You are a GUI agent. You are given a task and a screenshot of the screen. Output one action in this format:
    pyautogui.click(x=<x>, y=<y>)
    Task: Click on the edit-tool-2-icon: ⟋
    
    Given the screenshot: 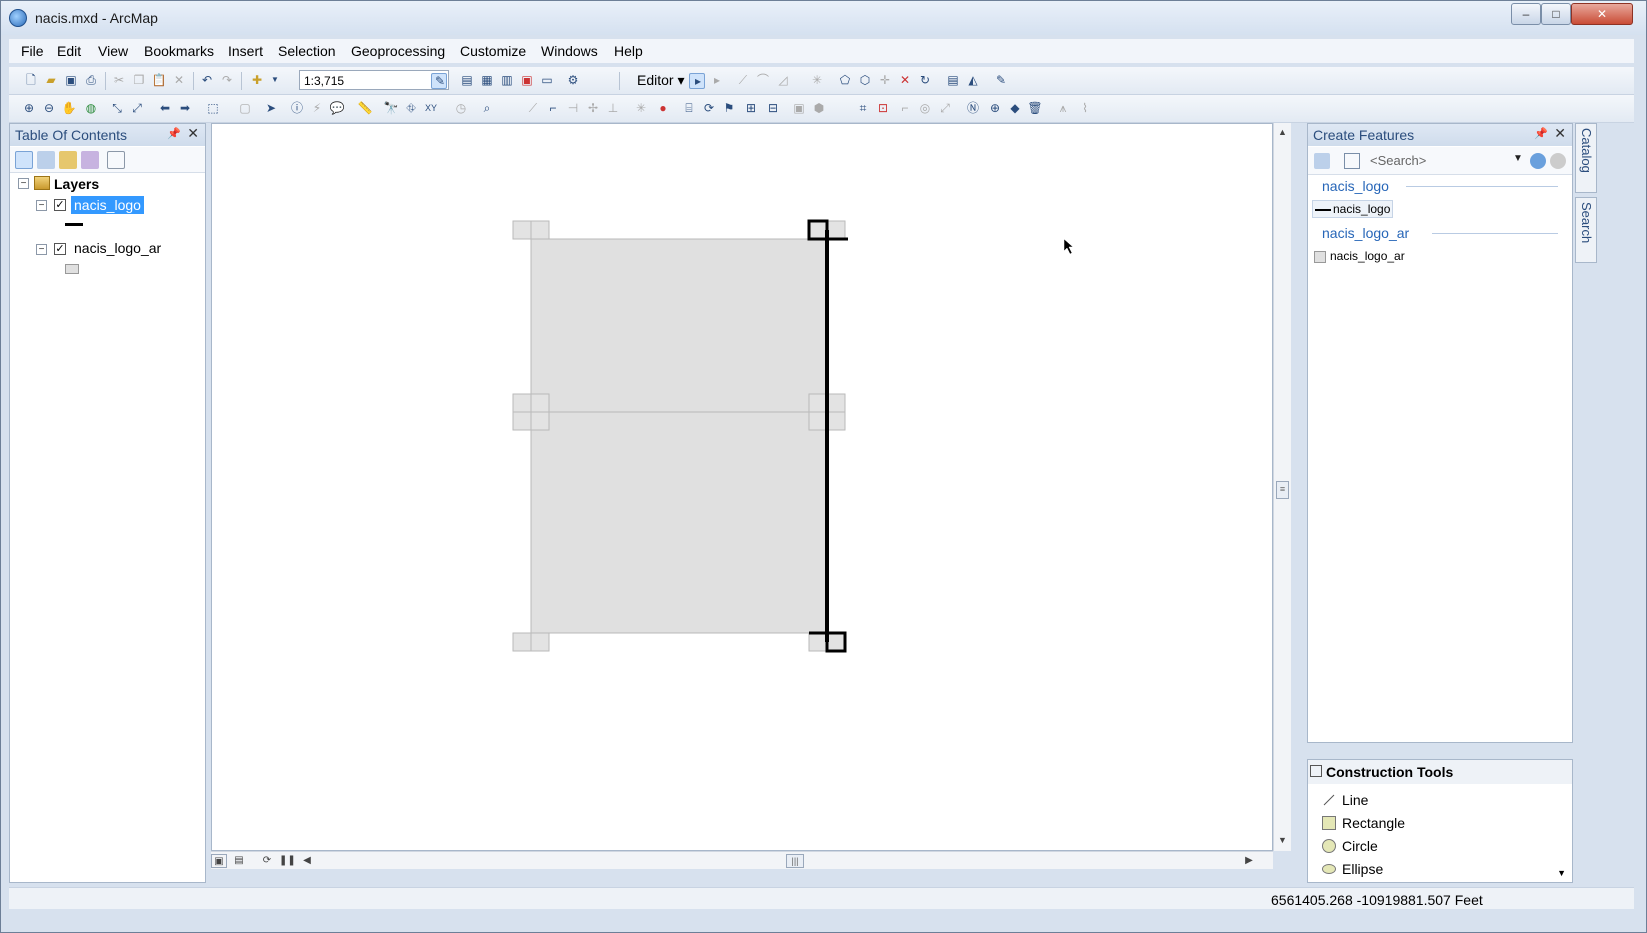 What is the action you would take?
    pyautogui.click(x=533, y=109)
    